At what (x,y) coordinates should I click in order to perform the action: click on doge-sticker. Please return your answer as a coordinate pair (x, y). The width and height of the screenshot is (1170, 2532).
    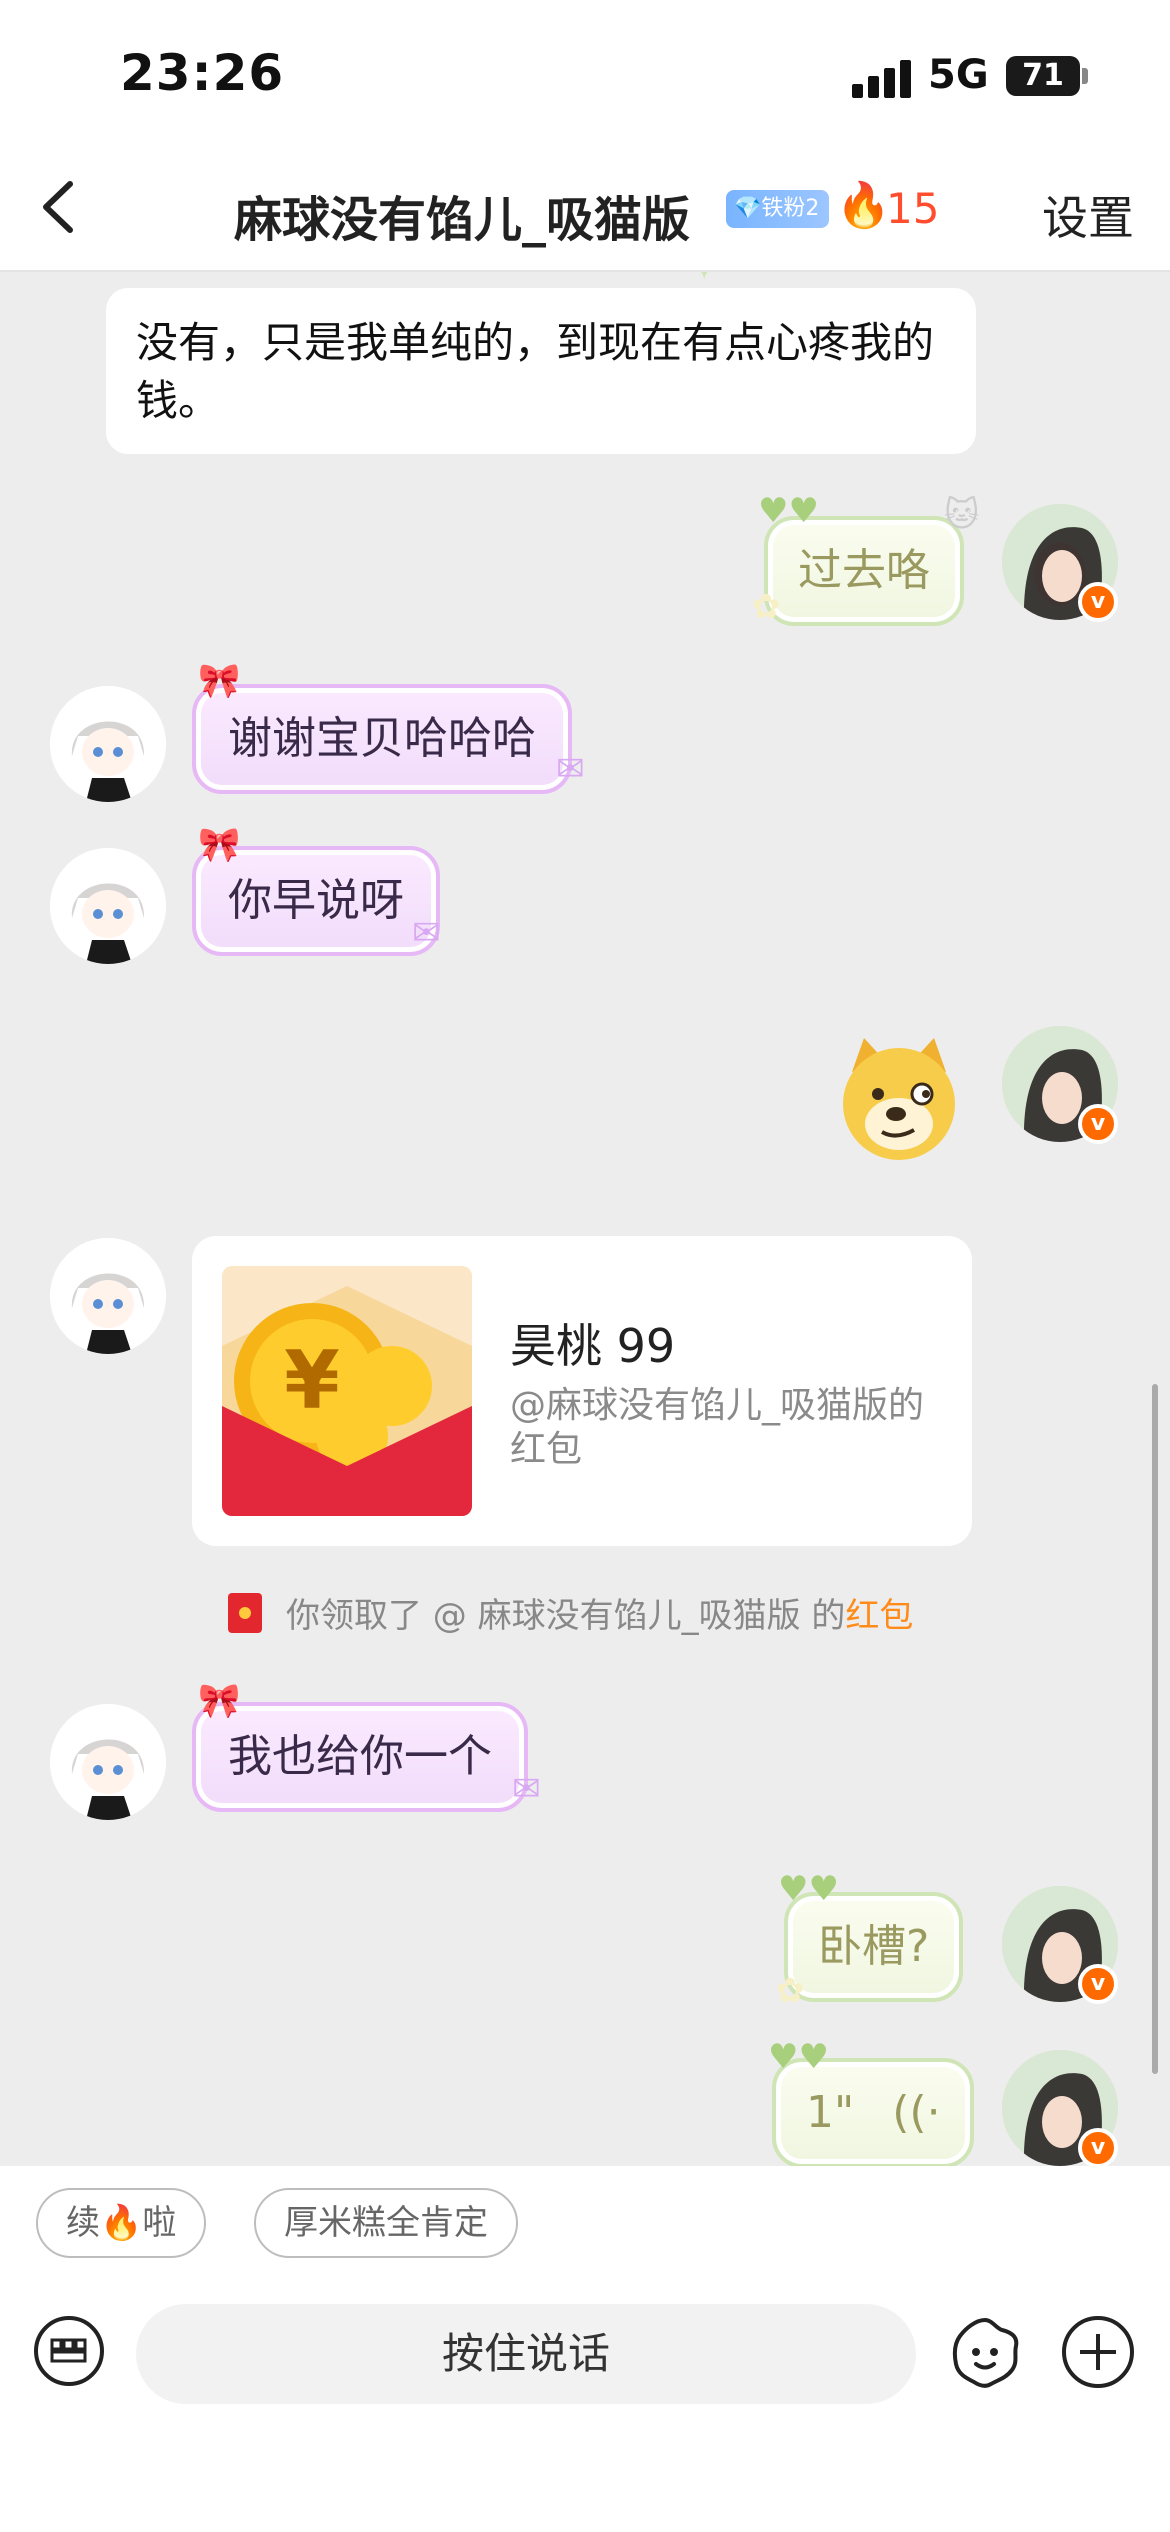
    Looking at the image, I should click on (899, 1097).